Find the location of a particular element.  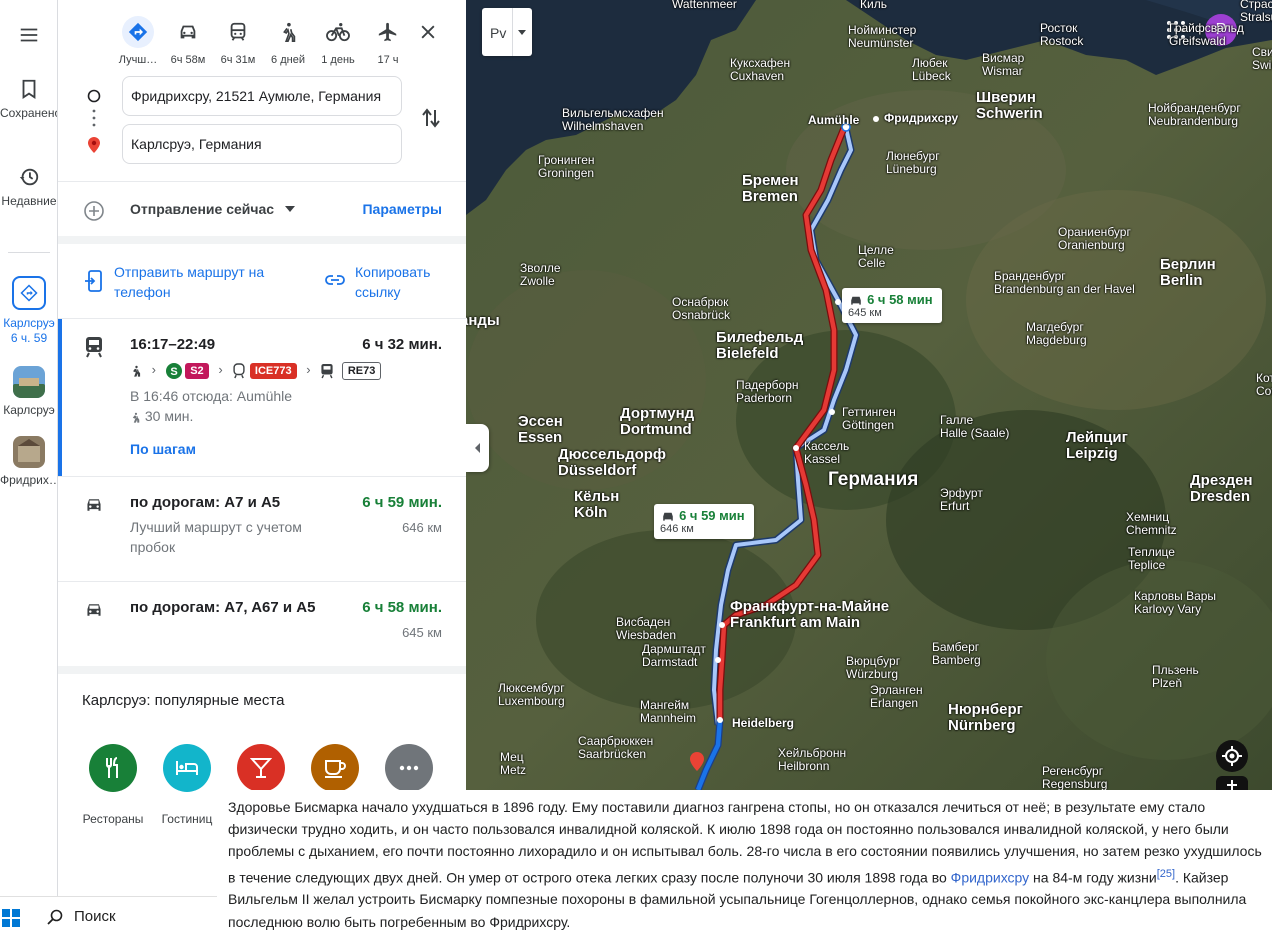

city-label: Саарбрюккен Saarbrücken is located at coordinates (615, 748).